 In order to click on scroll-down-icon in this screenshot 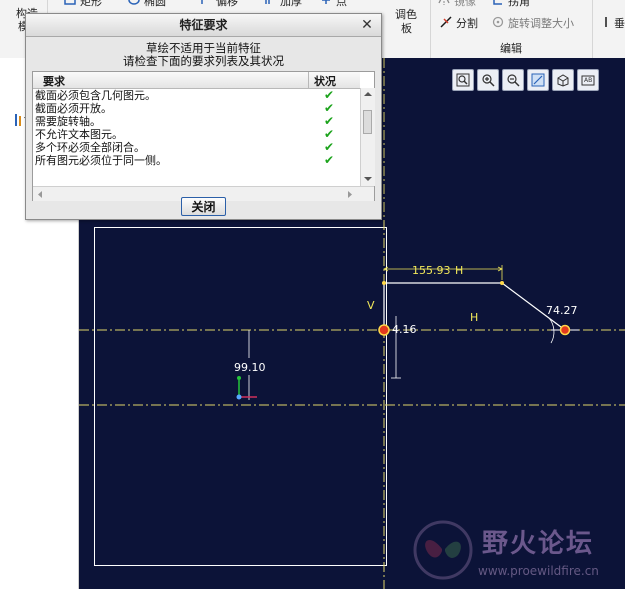, I will do `click(368, 179)`.